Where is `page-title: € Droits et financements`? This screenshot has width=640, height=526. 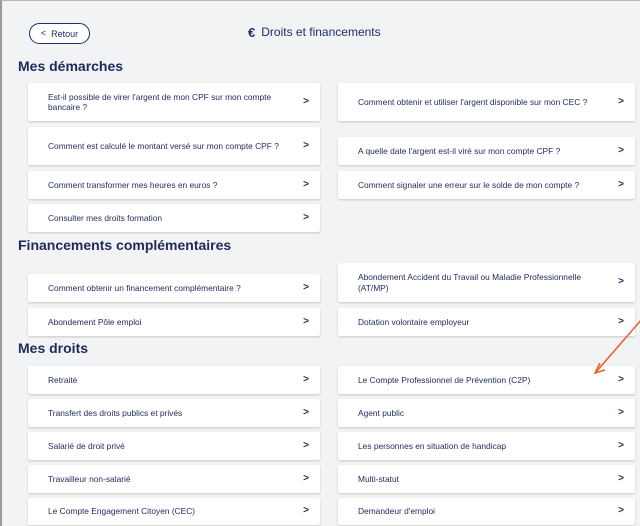
page-title: € Droits et financements is located at coordinates (314, 32).